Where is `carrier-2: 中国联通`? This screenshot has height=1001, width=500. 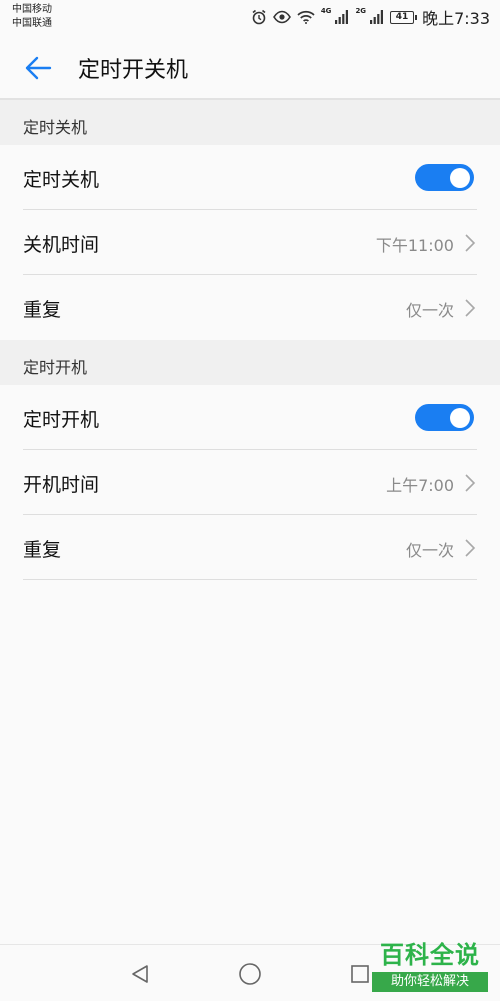
carrier-2: 中国联通 is located at coordinates (32, 23).